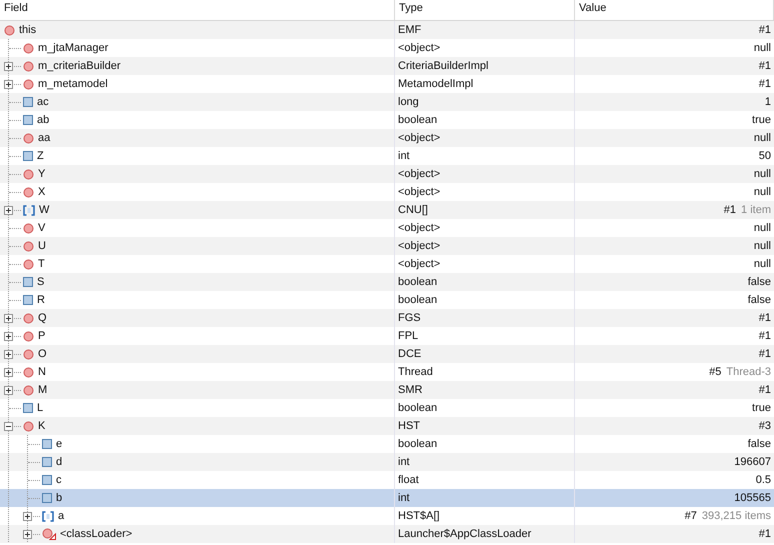 This screenshot has width=774, height=545. I want to click on field-name: ac, so click(43, 102).